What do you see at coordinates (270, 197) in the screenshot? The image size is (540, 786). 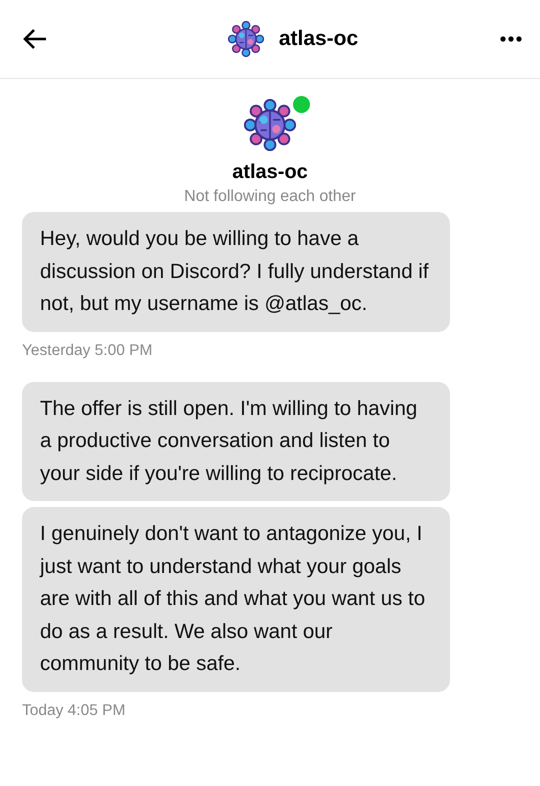 I see `relation-status: Not following each other` at bounding box center [270, 197].